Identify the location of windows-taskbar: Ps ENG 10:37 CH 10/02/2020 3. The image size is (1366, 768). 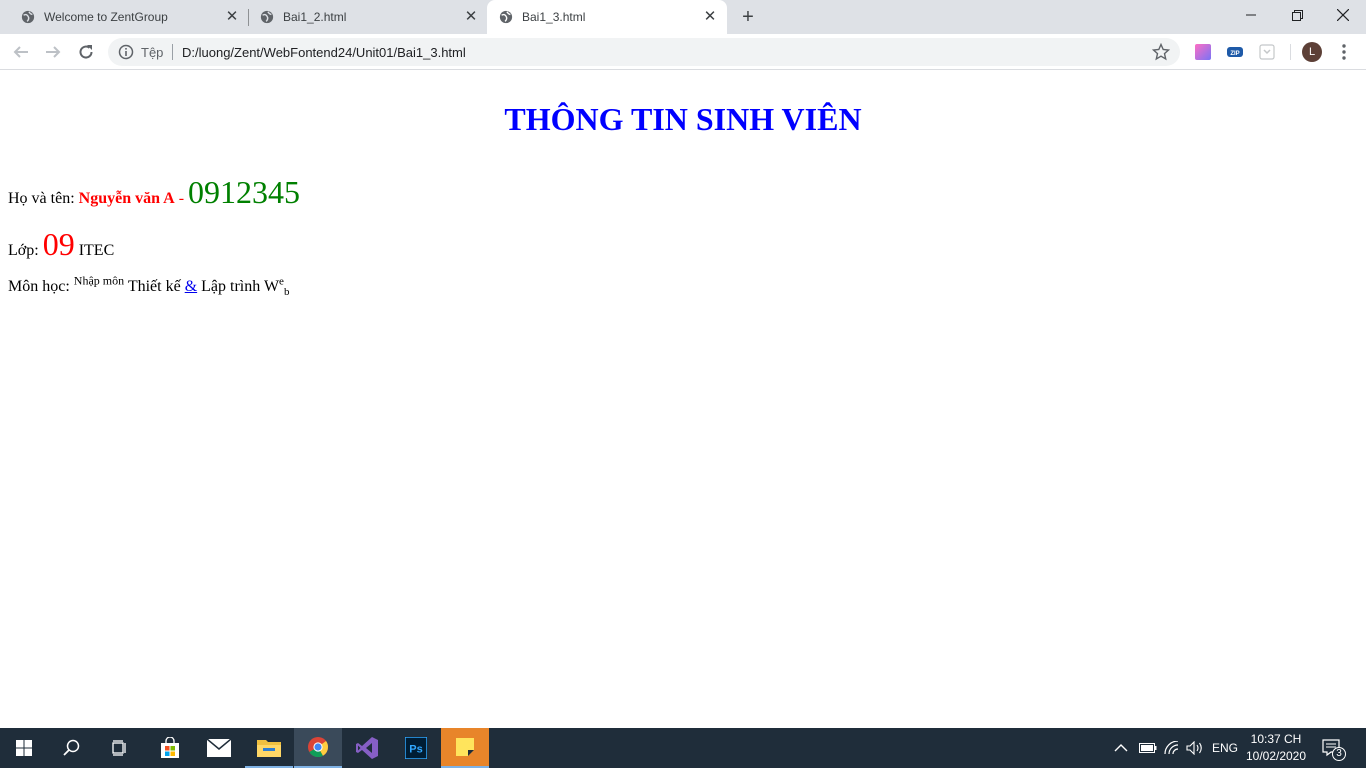
(683, 748).